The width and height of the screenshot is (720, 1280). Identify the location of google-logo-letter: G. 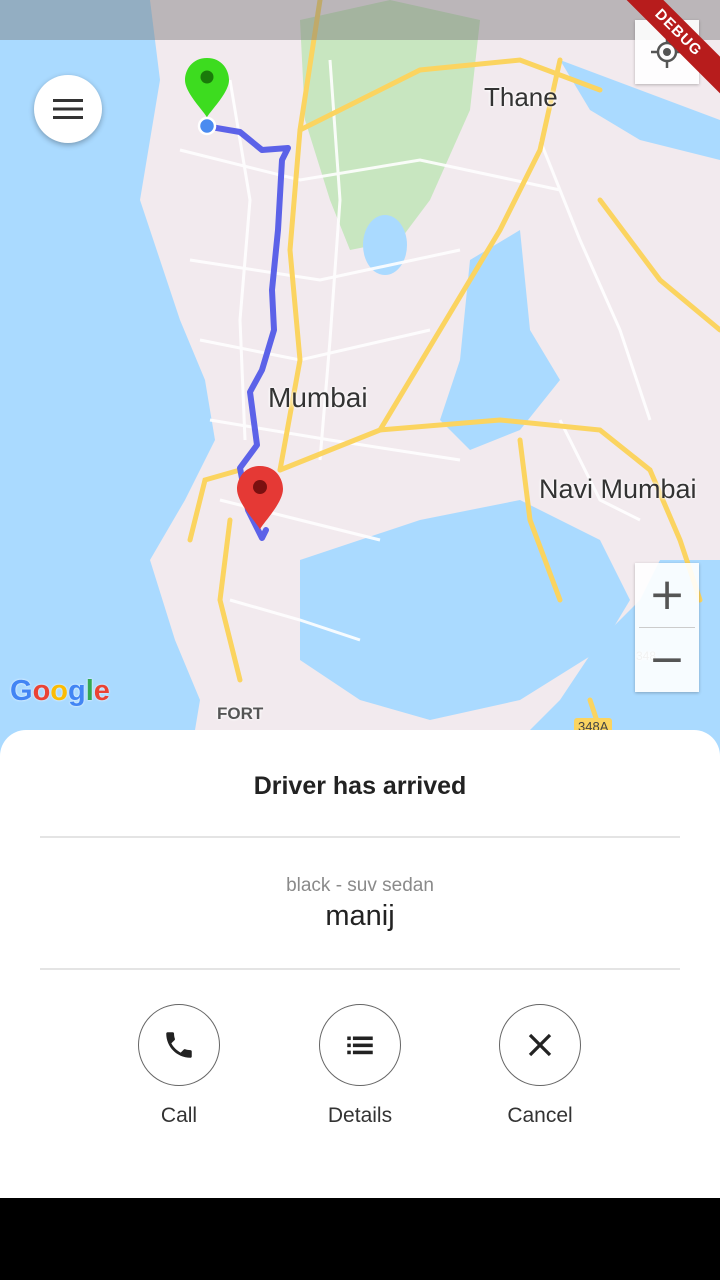
(21, 691).